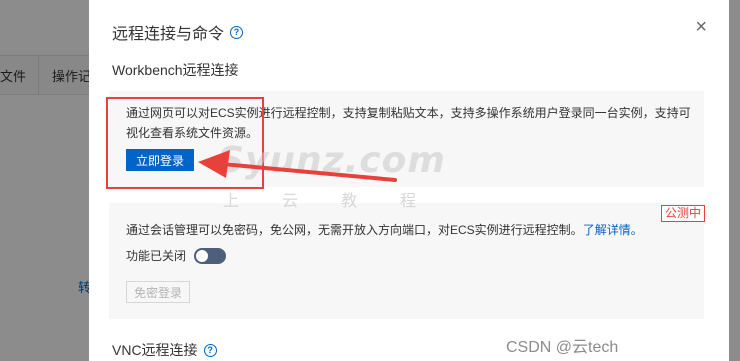 This screenshot has width=740, height=361. Describe the element at coordinates (158, 292) in the screenshot. I see `passwordless-login-button: 免密登录` at that location.